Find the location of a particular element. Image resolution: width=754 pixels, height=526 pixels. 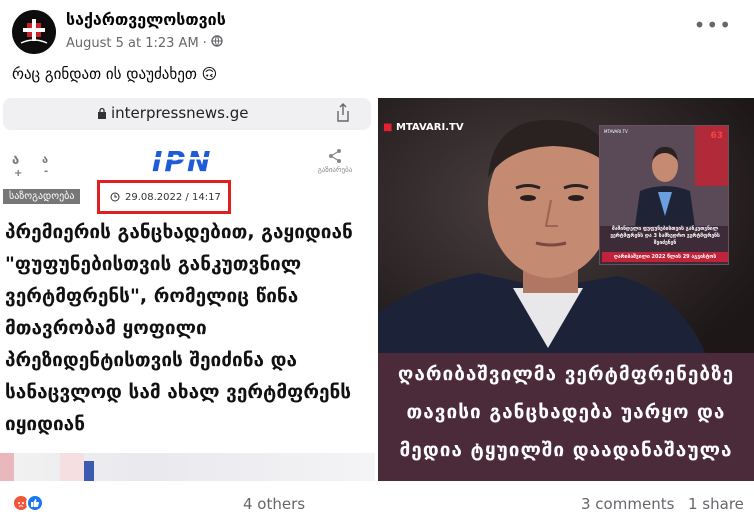

font-decrease-label: ა is located at coordinates (15, 160).